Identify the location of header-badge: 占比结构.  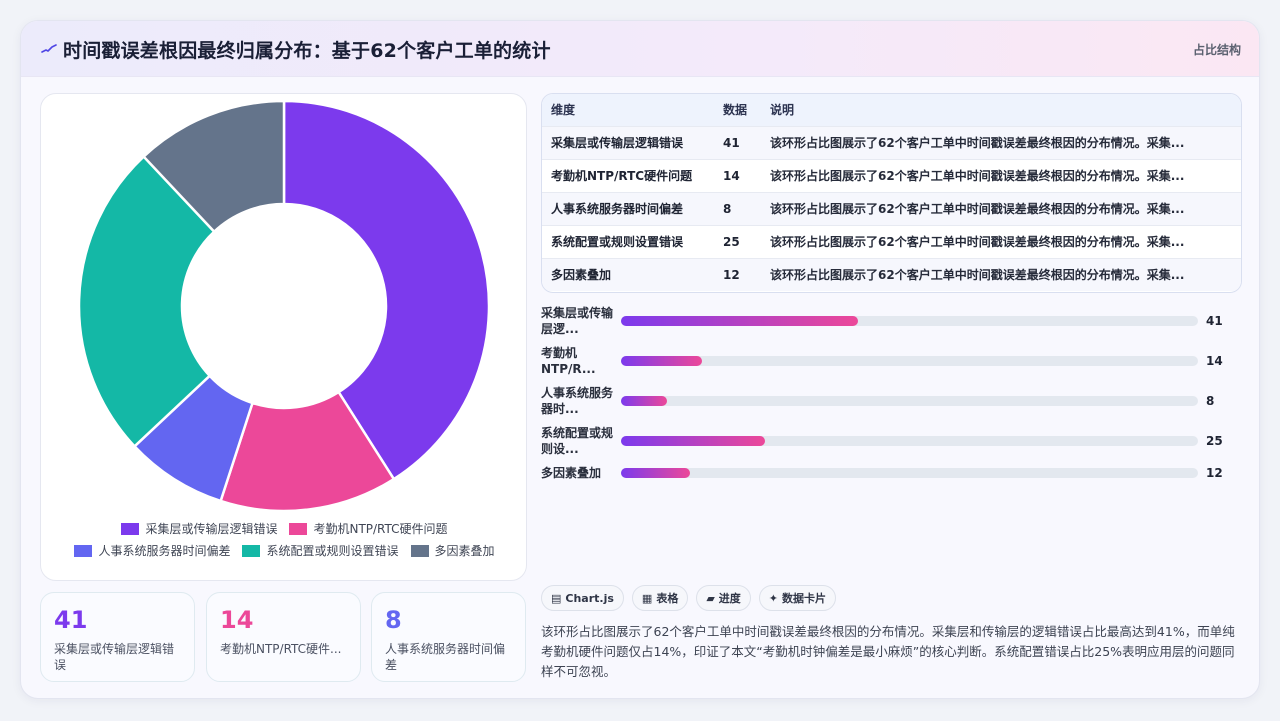
(1216, 50).